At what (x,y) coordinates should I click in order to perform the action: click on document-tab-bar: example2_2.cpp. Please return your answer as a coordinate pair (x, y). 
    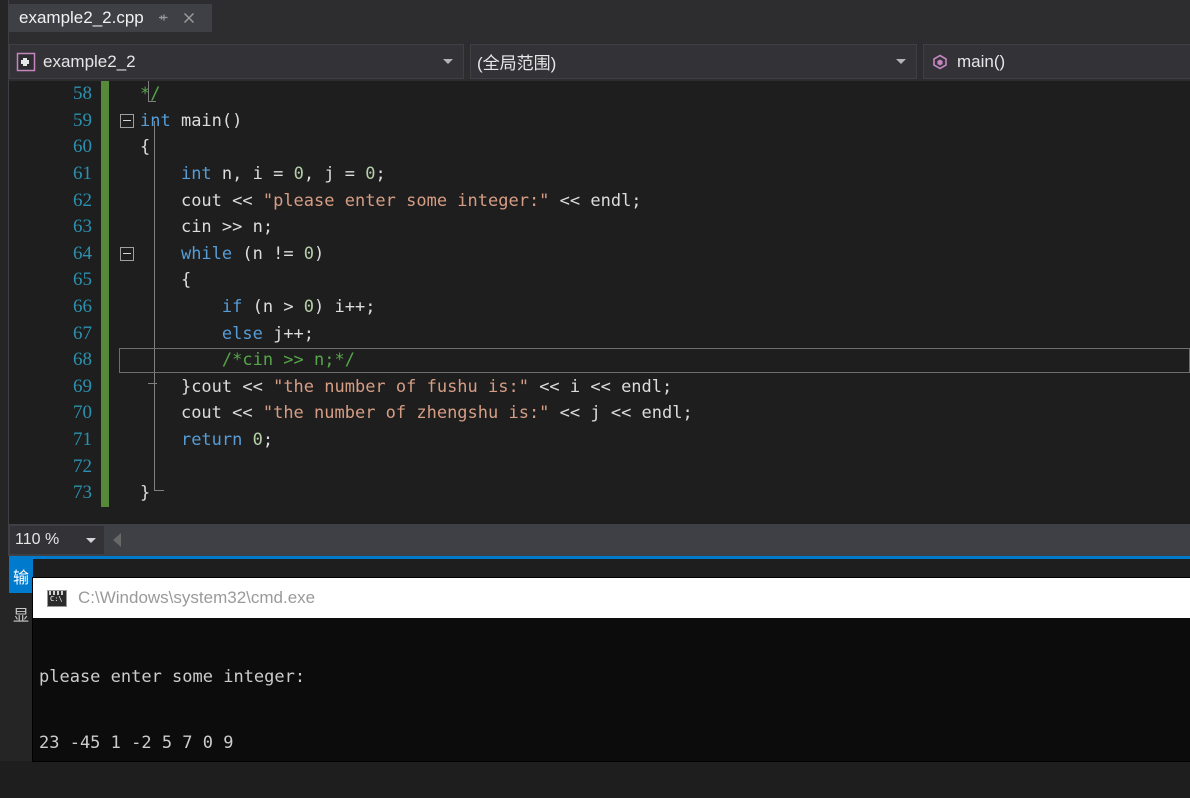
    Looking at the image, I should click on (599, 16).